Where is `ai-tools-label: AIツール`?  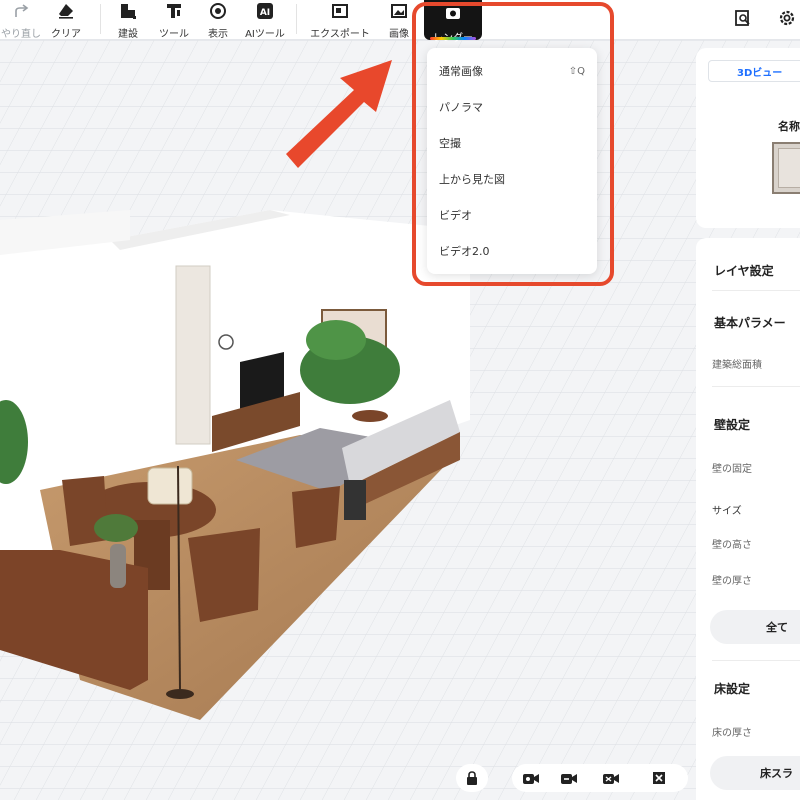 ai-tools-label: AIツール is located at coordinates (265, 34).